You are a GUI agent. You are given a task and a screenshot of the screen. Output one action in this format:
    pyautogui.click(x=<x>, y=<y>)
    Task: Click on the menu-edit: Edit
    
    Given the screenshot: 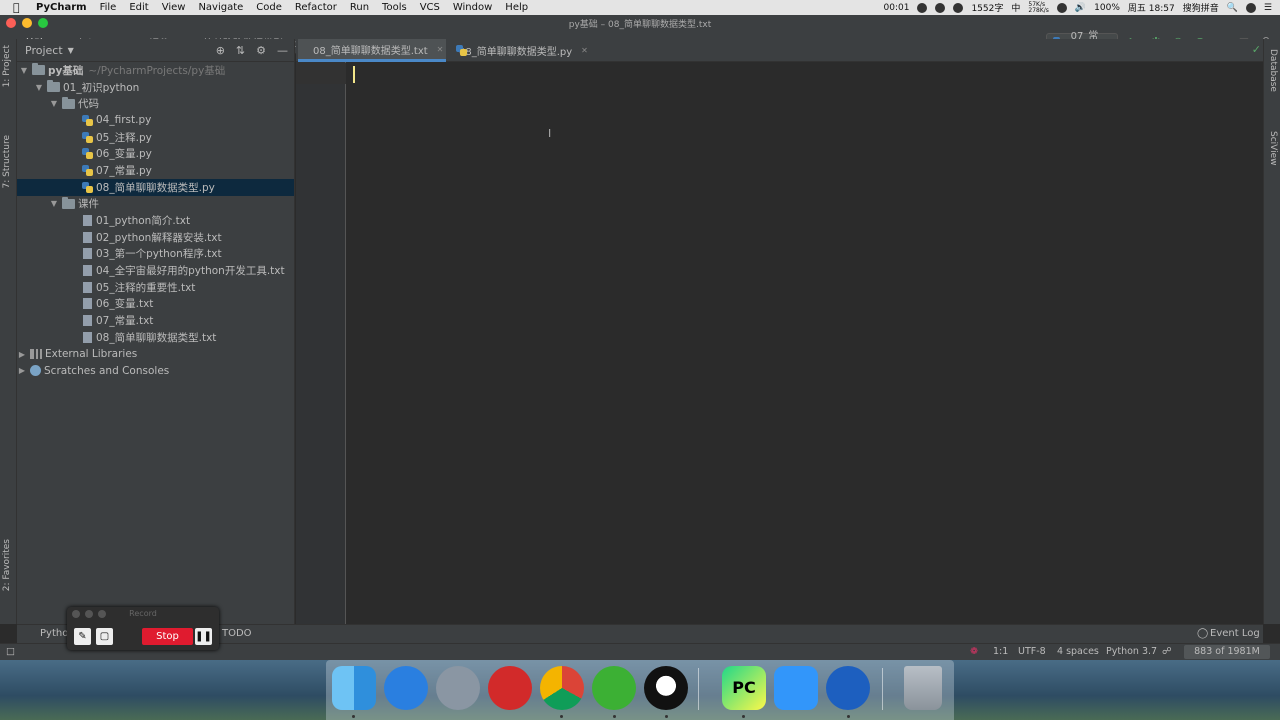 What is the action you would take?
    pyautogui.click(x=138, y=7)
    